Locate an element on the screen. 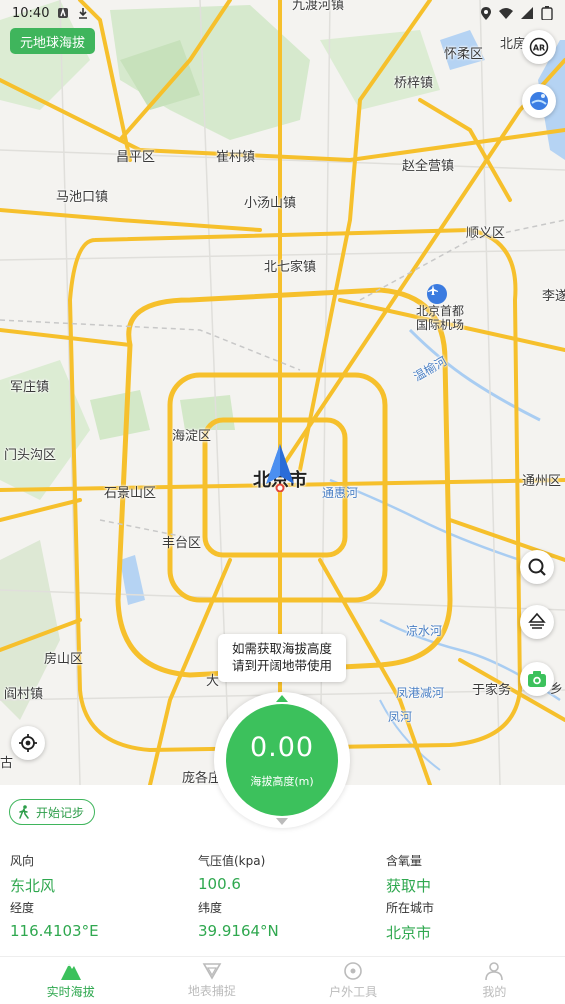  stat-label: 经度 is located at coordinates (22, 908).